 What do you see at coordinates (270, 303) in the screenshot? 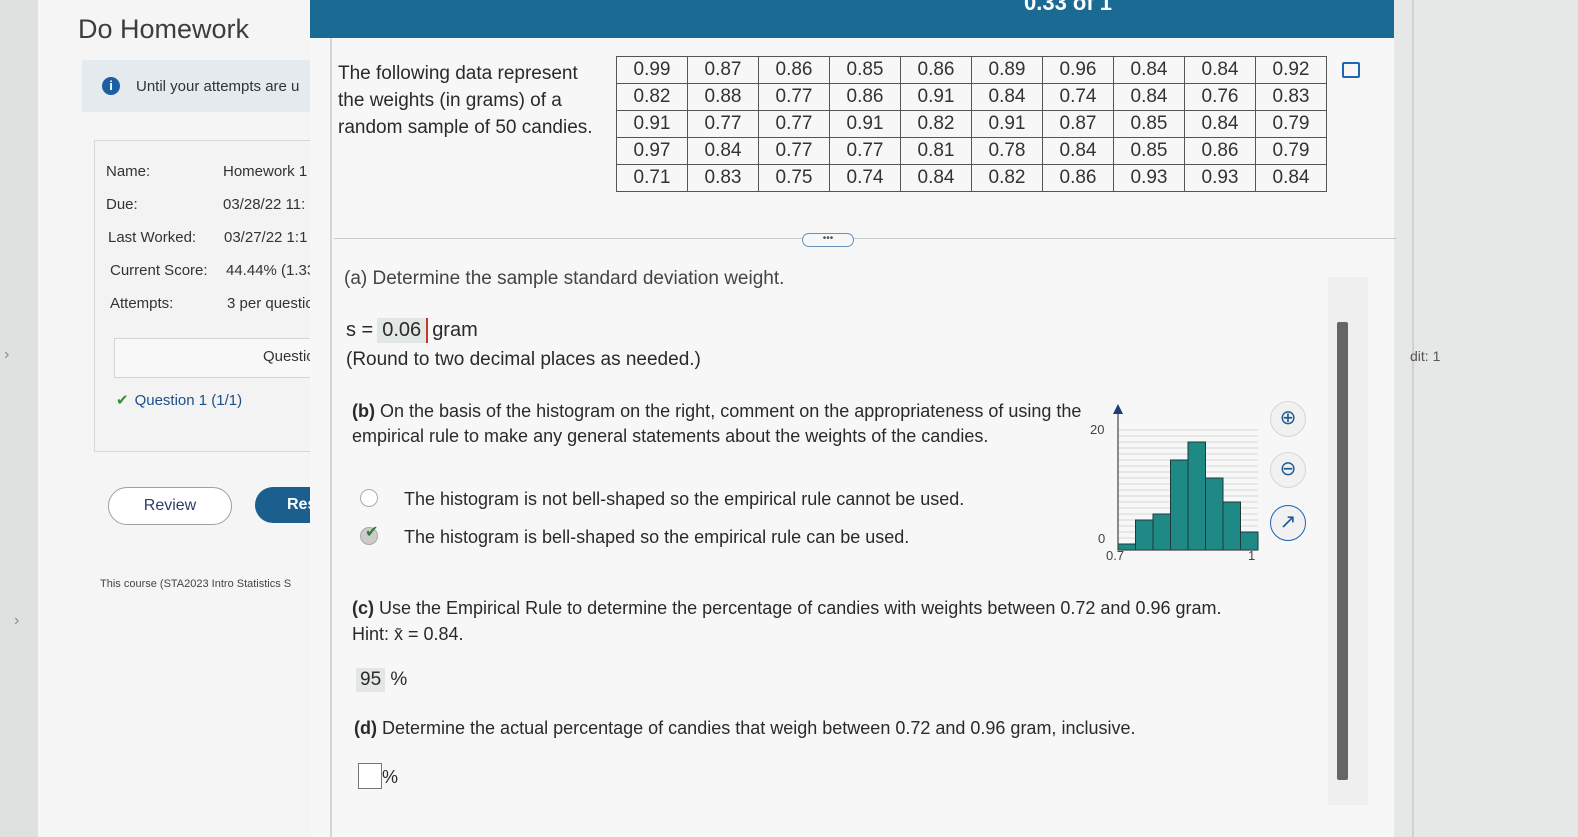
I see `attempts-value: 3 per questio` at bounding box center [270, 303].